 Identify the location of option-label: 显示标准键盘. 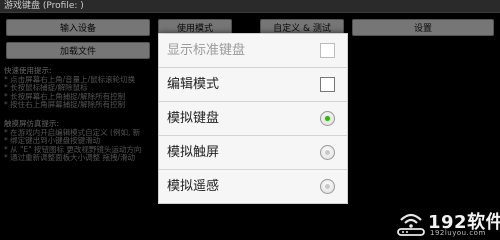
(206, 50).